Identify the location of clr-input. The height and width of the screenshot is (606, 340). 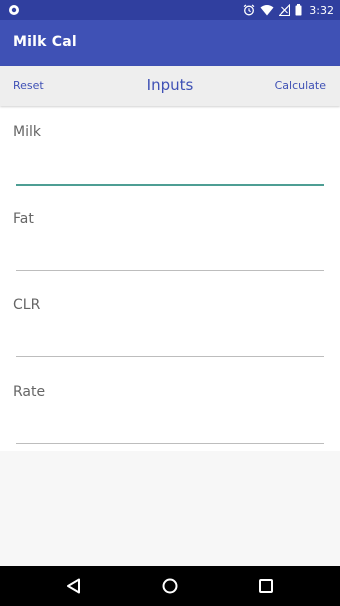
(170, 356).